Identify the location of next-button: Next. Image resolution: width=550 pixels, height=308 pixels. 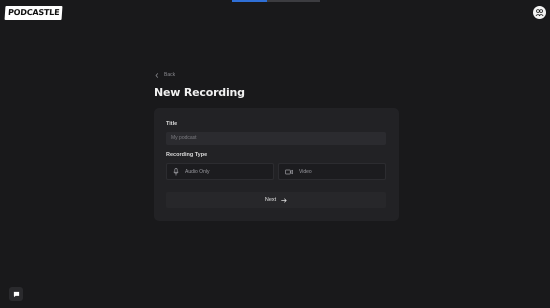
(276, 200).